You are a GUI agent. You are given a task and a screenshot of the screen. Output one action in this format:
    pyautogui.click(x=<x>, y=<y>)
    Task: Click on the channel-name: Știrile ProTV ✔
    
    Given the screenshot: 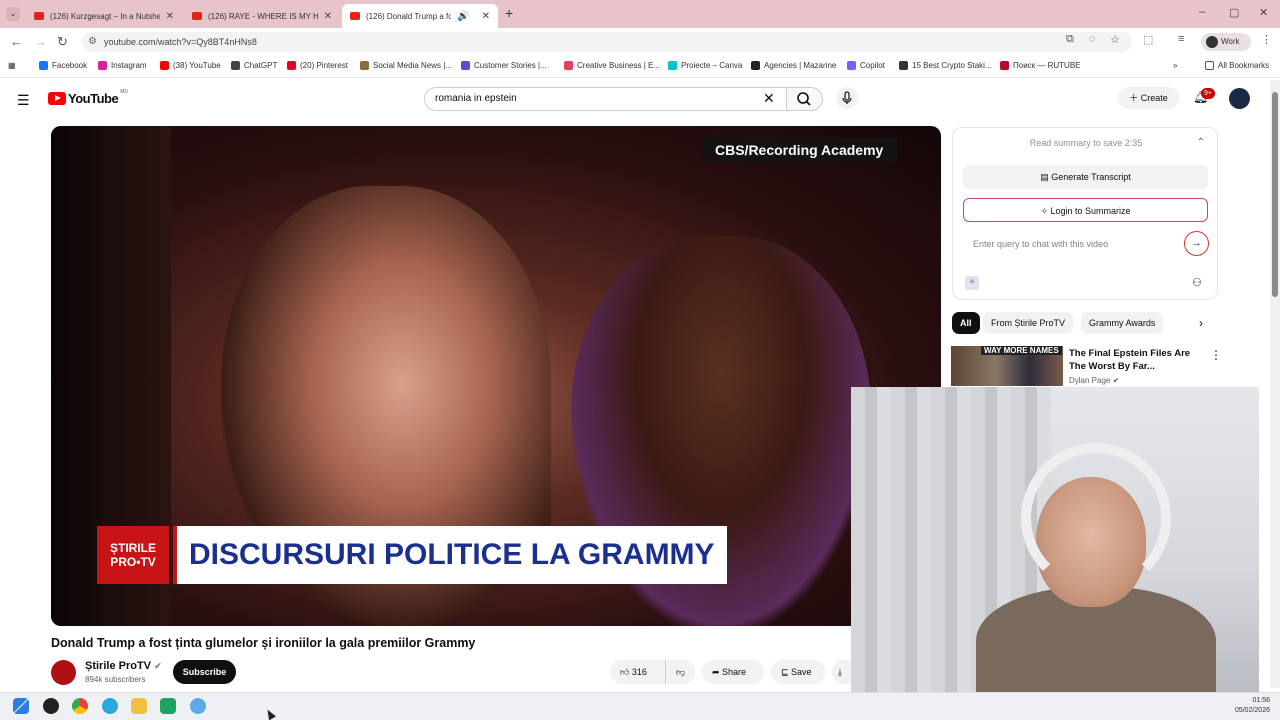 What is the action you would take?
    pyautogui.click(x=123, y=666)
    